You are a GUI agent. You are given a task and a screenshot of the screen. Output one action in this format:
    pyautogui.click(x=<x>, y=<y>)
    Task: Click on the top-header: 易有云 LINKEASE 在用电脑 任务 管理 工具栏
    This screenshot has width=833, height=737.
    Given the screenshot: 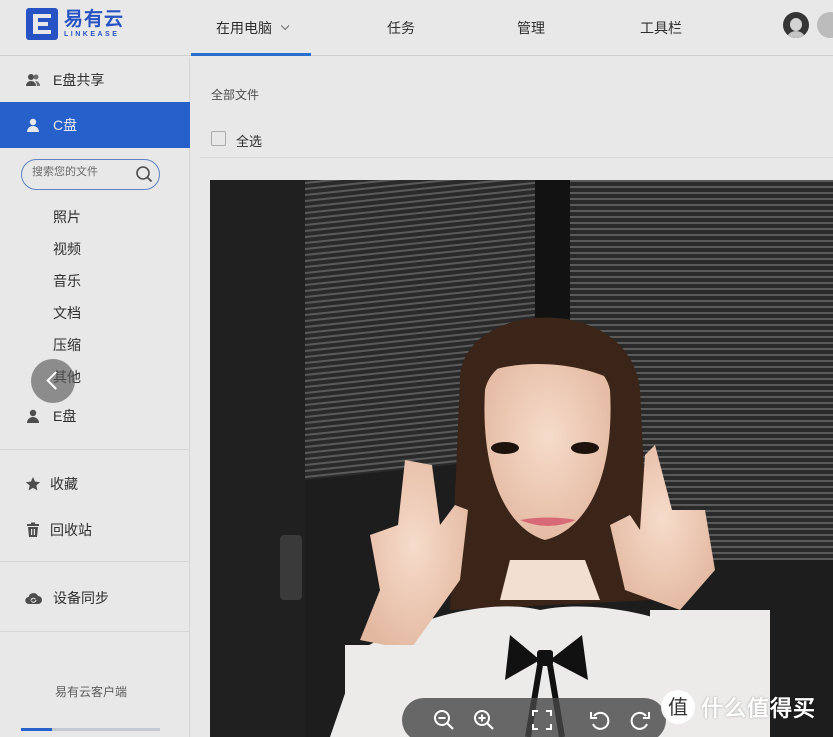 What is the action you would take?
    pyautogui.click(x=416, y=28)
    